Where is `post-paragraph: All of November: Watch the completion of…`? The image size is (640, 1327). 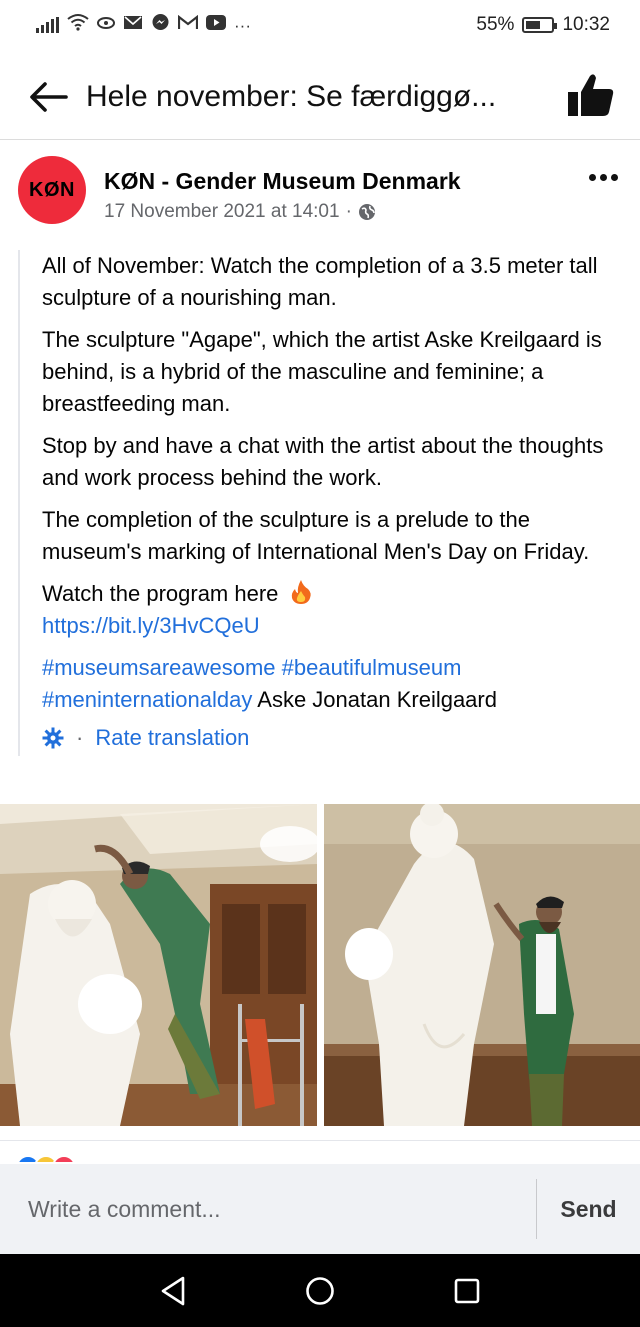 post-paragraph: All of November: Watch the completion of… is located at coordinates (320, 281).